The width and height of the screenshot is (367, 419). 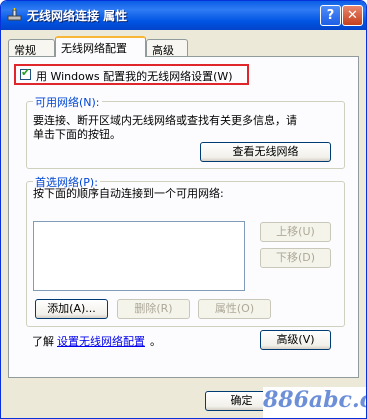 I want to click on learn-more-link: 设置无线网络配置, so click(x=101, y=341).